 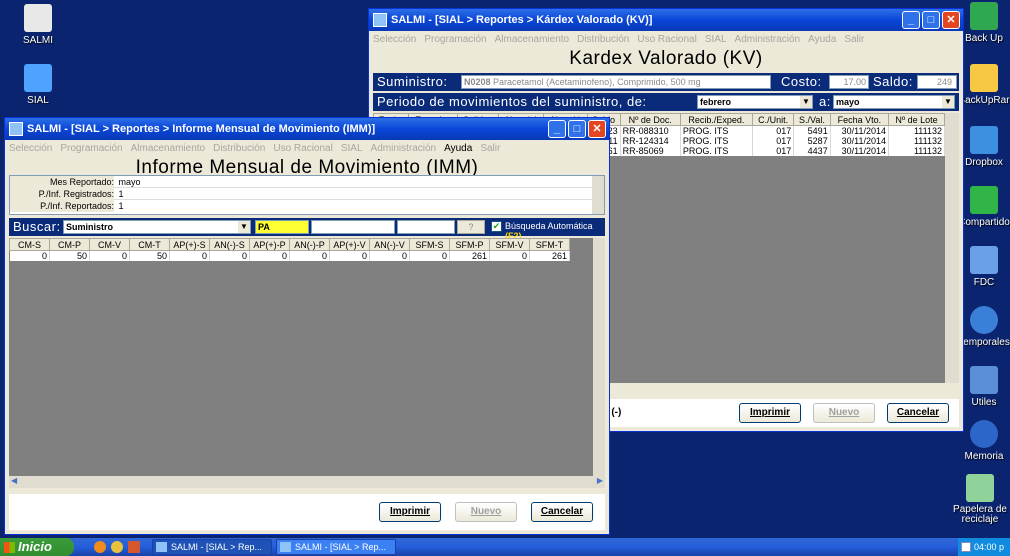 What do you see at coordinates (282, 227) in the screenshot?
I see `search-input: PA` at bounding box center [282, 227].